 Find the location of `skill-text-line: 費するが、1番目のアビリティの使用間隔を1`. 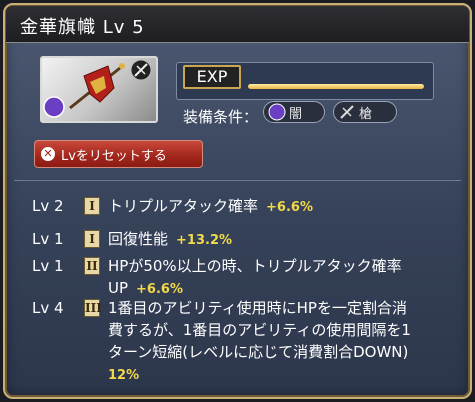

skill-text-line: 費するが、1番目のアビリティの使用間隔を1 is located at coordinates (259, 330).